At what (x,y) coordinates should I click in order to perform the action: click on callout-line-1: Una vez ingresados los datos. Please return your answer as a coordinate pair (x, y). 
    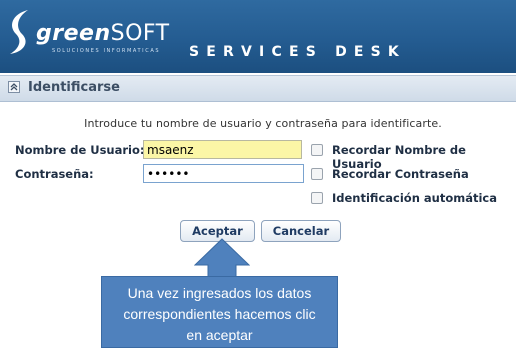
    Looking at the image, I should click on (219, 293).